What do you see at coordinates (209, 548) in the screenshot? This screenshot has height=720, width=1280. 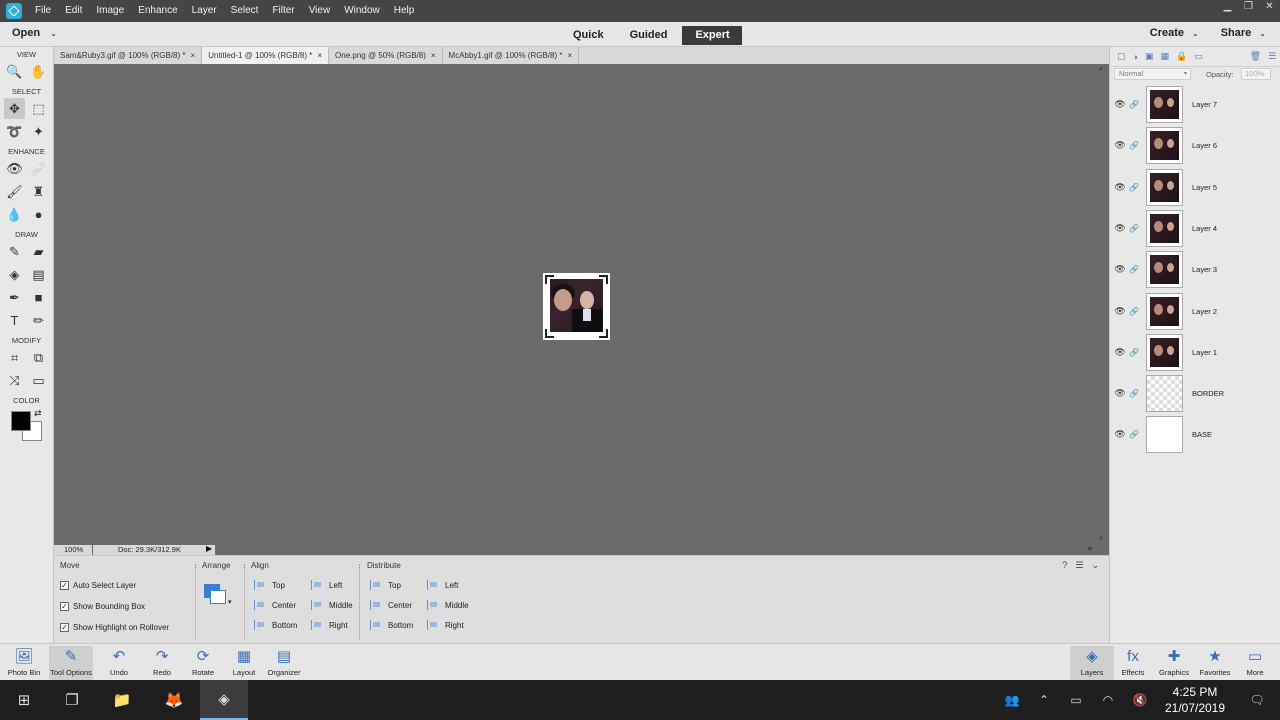 I see `status-menu-arrow-icon: ▶` at bounding box center [209, 548].